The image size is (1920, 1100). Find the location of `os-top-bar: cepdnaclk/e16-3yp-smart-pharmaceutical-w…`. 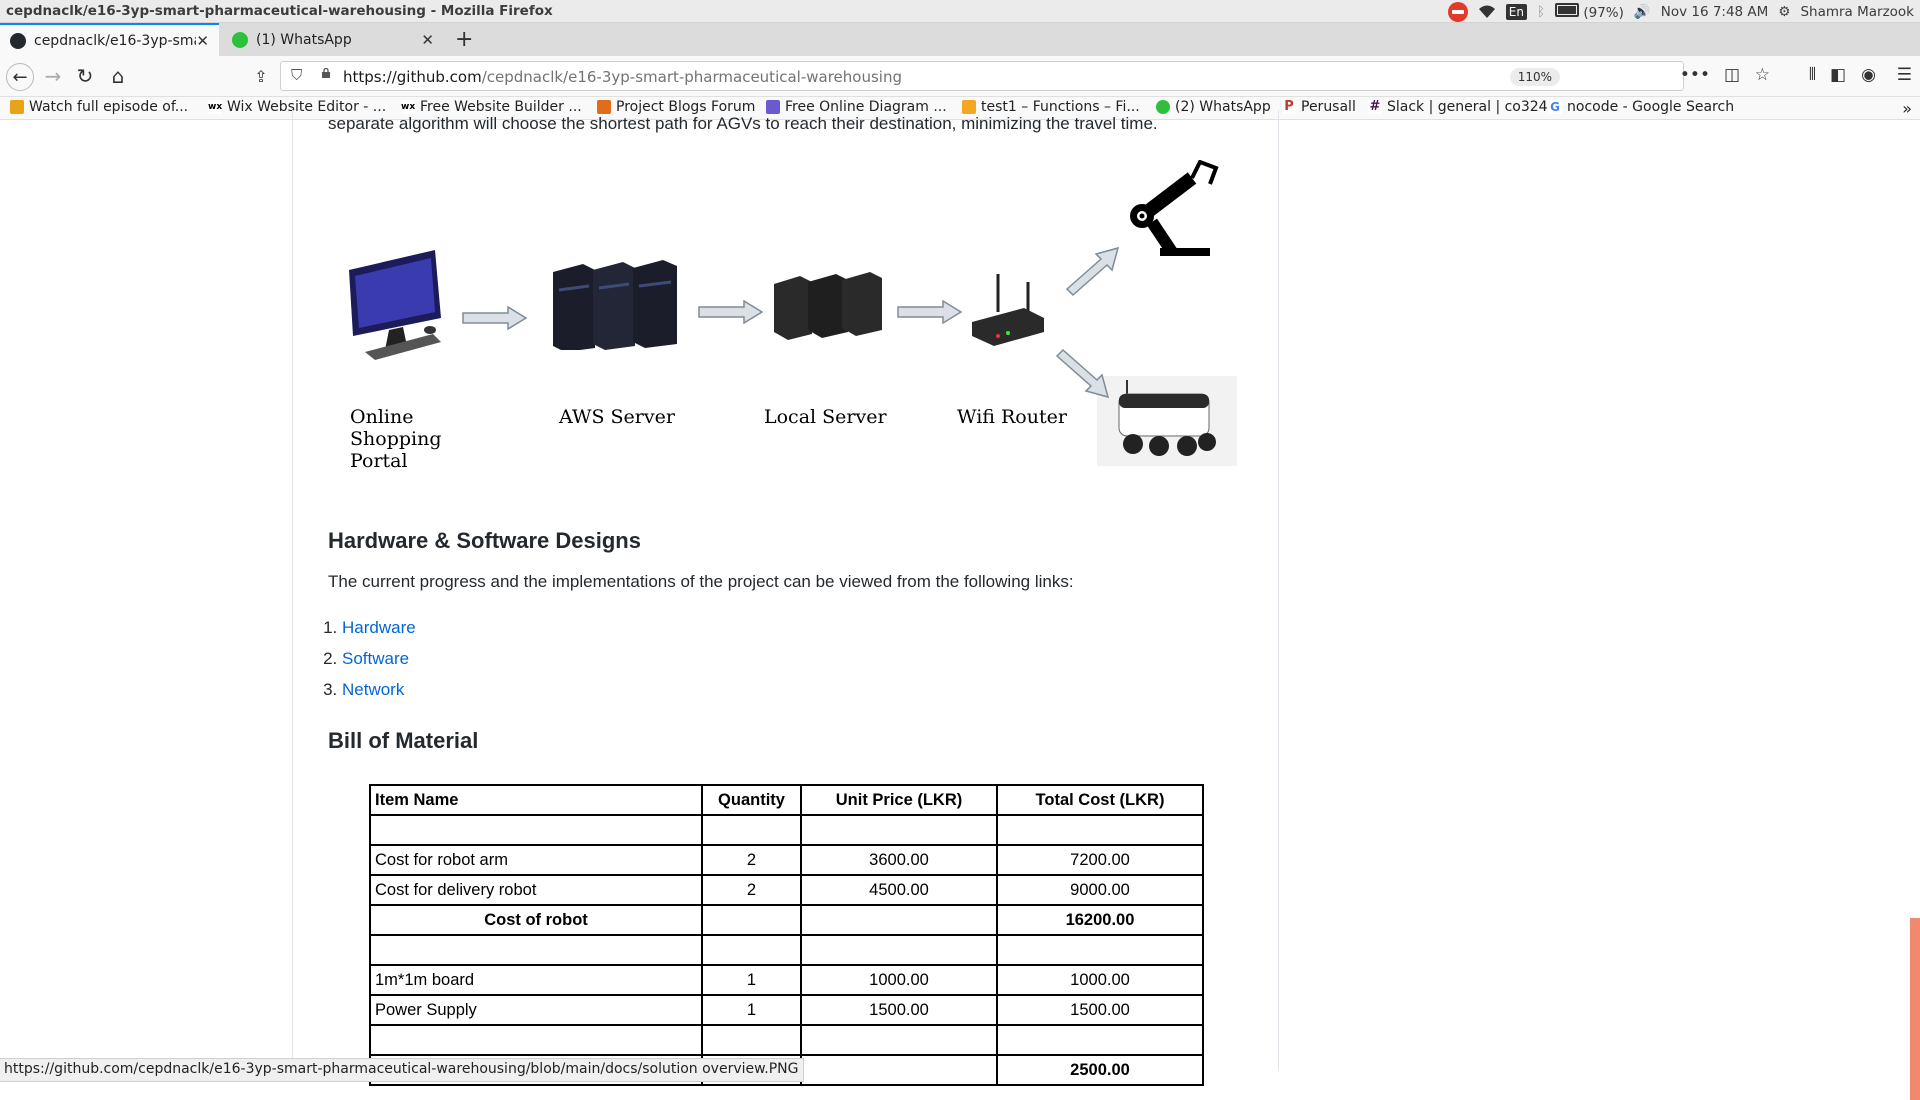

os-top-bar: cepdnaclk/e16-3yp-smart-pharmaceutical-w… is located at coordinates (960, 11).